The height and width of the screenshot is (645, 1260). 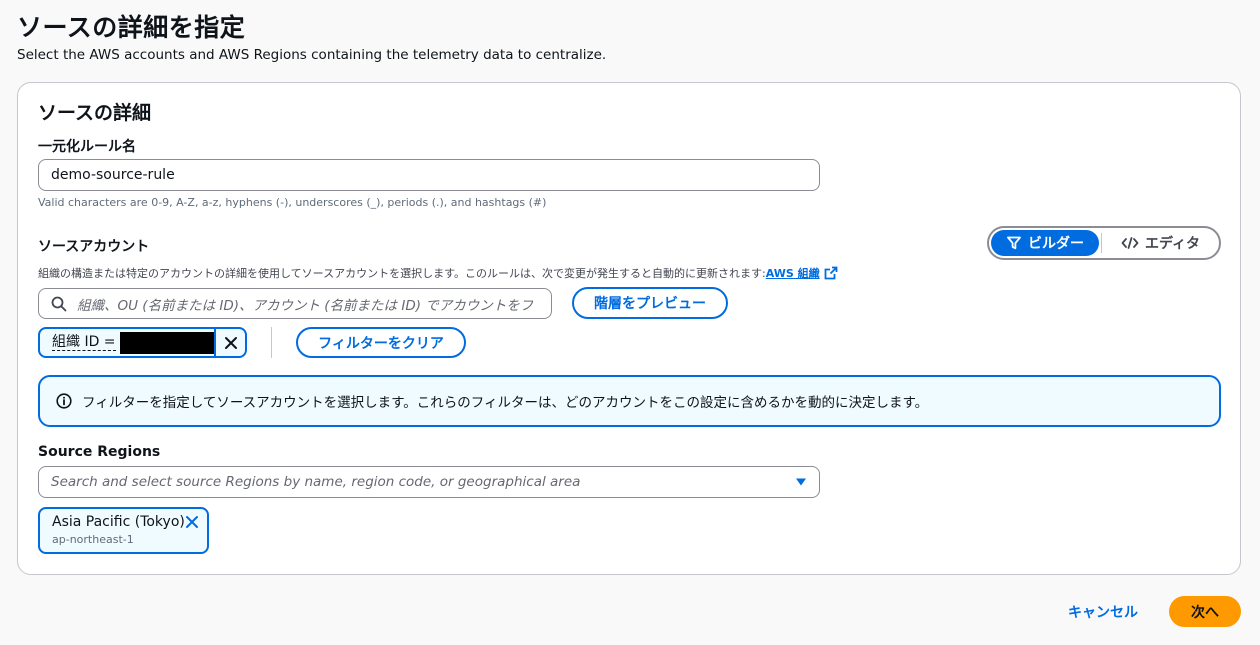 What do you see at coordinates (94, 247) in the screenshot?
I see `source-accounts-label: ソースアカウント` at bounding box center [94, 247].